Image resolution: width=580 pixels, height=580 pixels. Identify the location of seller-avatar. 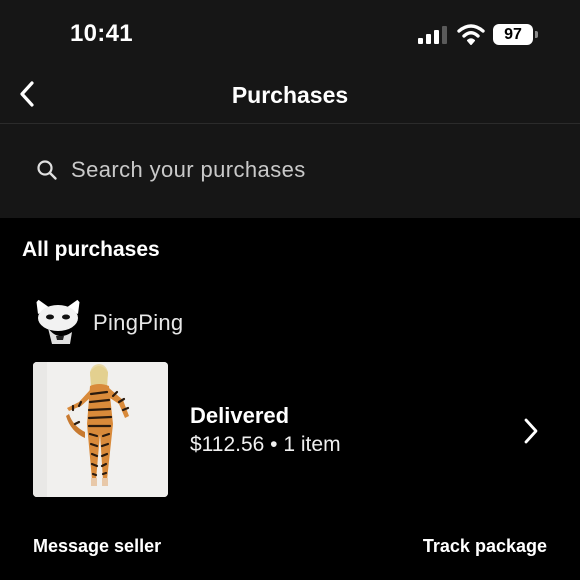
(58, 320).